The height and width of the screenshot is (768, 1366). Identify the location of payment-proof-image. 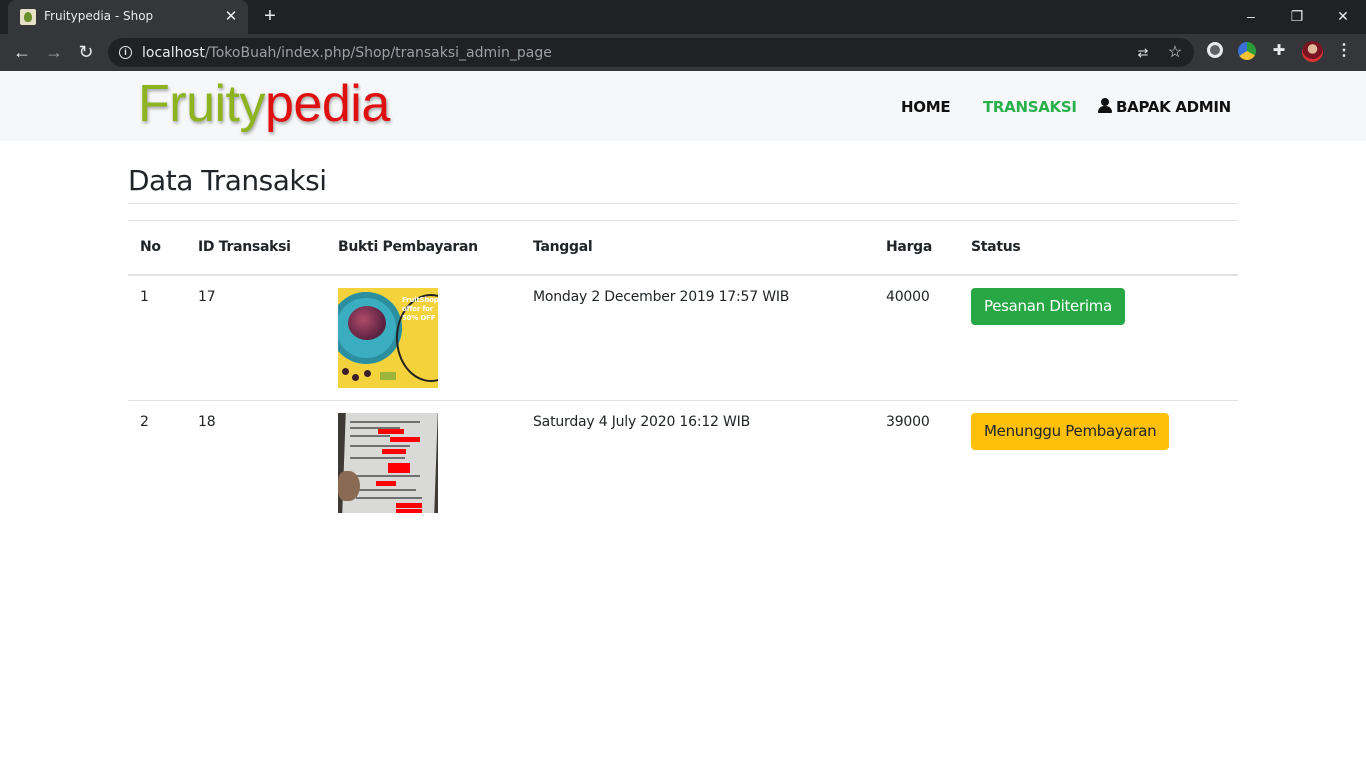
(388, 462).